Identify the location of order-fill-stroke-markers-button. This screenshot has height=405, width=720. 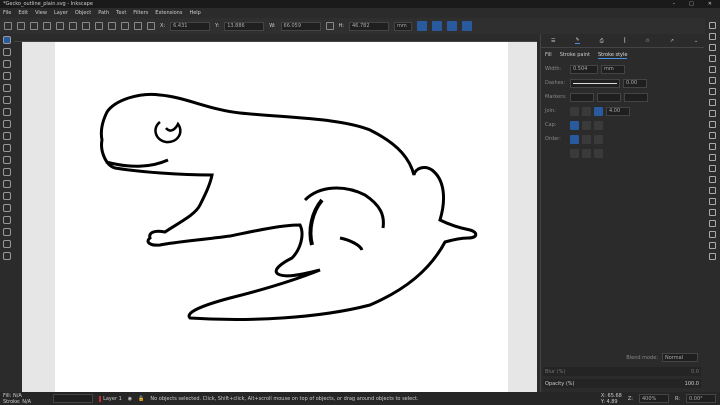
(574, 139).